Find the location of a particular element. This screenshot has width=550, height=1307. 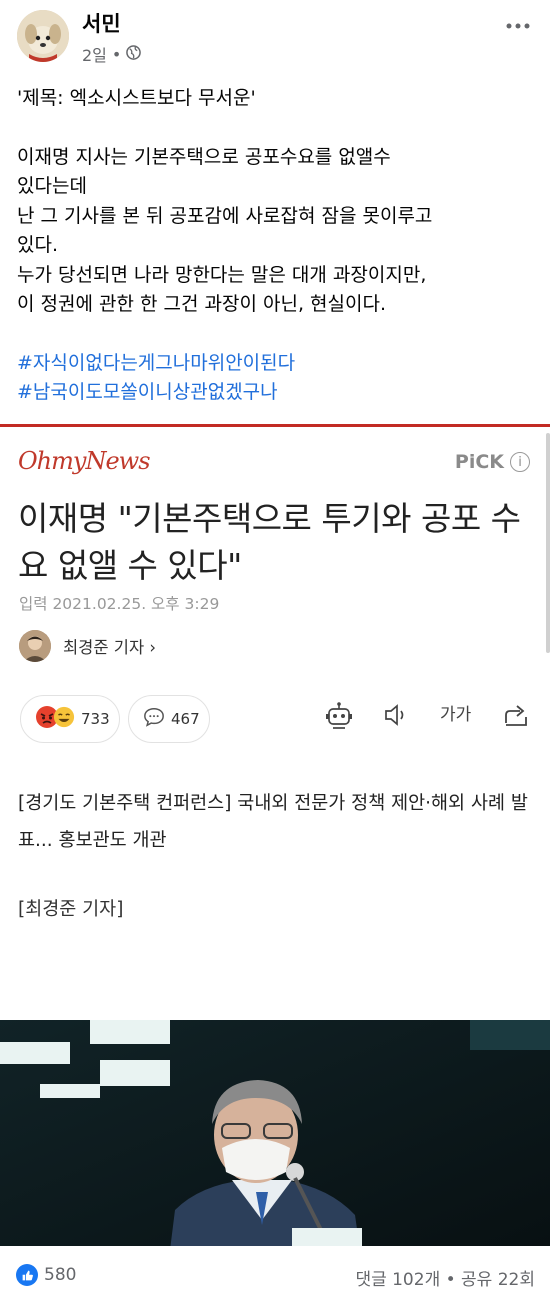

post-title-line: '제목: 엑소시스트보다 무서운' is located at coordinates (136, 98).